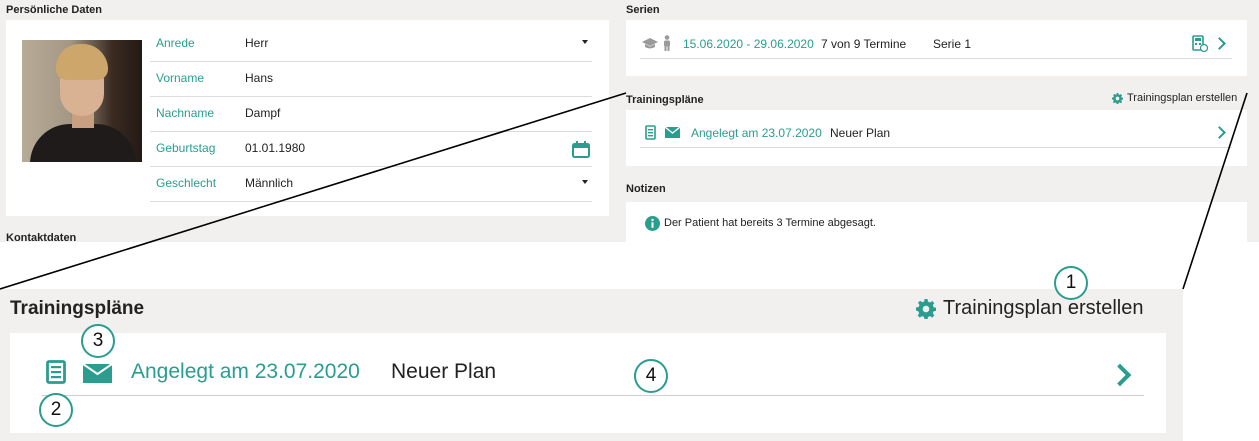  What do you see at coordinates (175, 43) in the screenshot?
I see `salutation-label: Anrede` at bounding box center [175, 43].